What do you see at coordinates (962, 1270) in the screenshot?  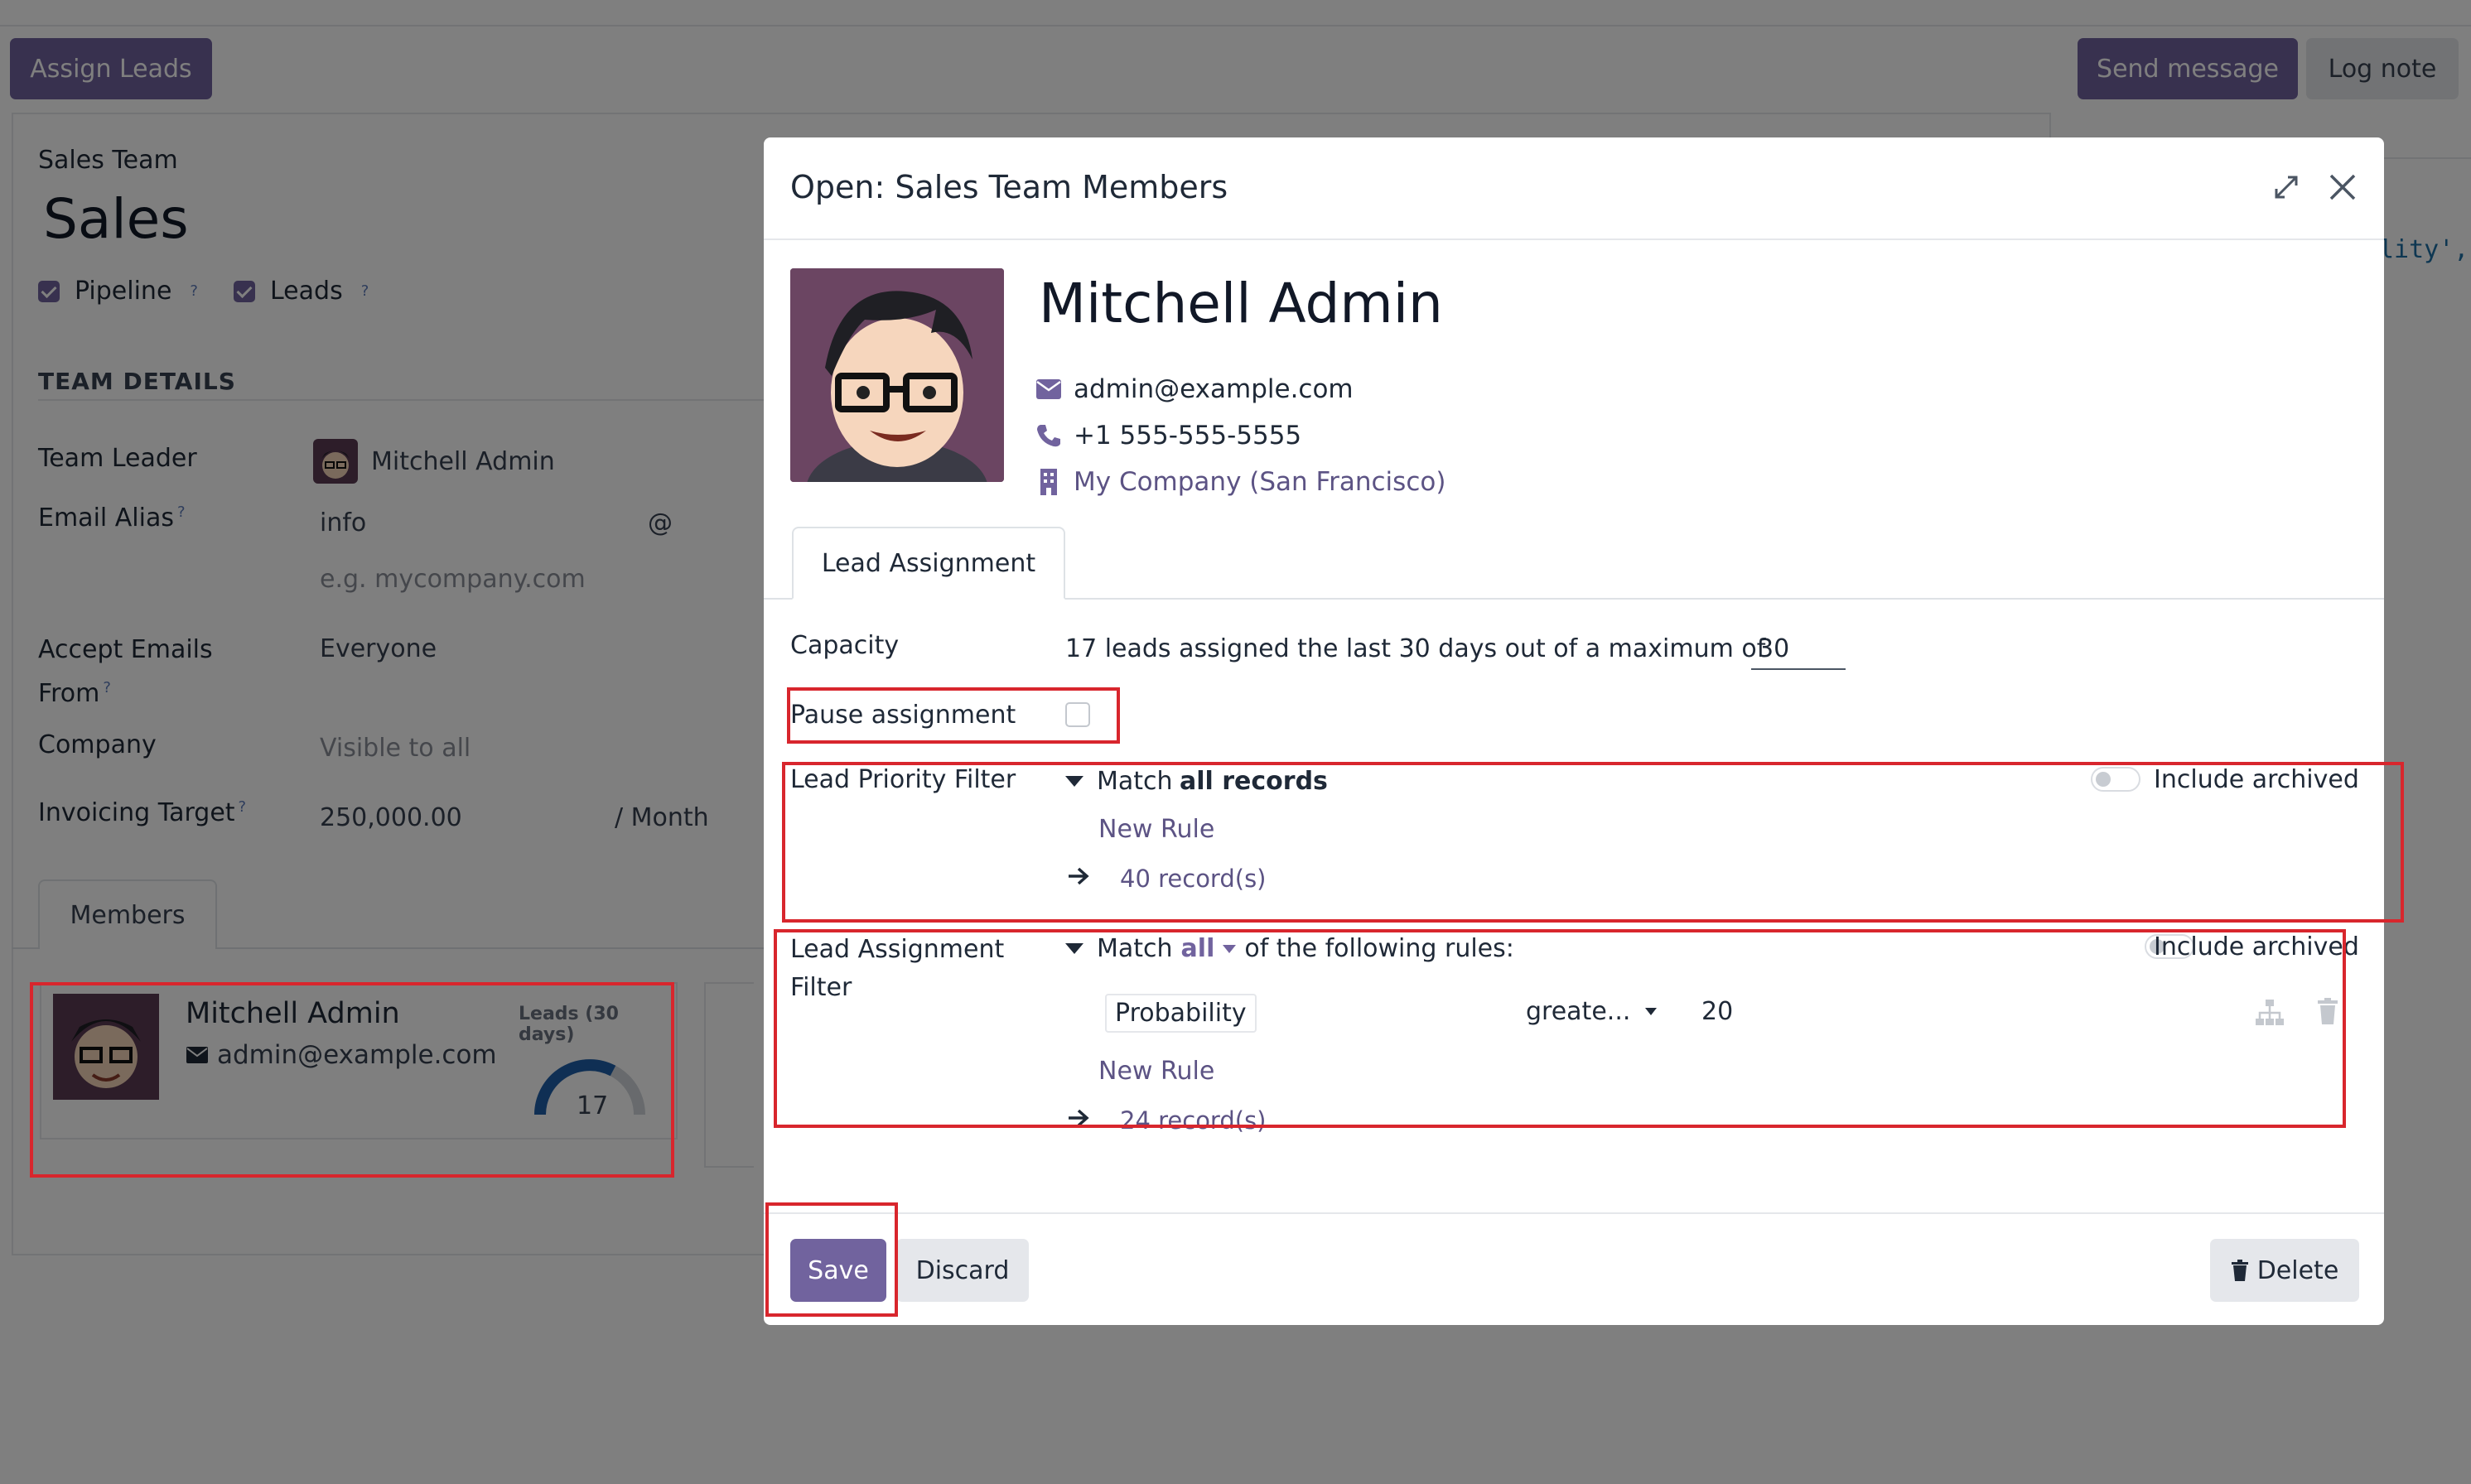 I see `discard-button: Discard` at bounding box center [962, 1270].